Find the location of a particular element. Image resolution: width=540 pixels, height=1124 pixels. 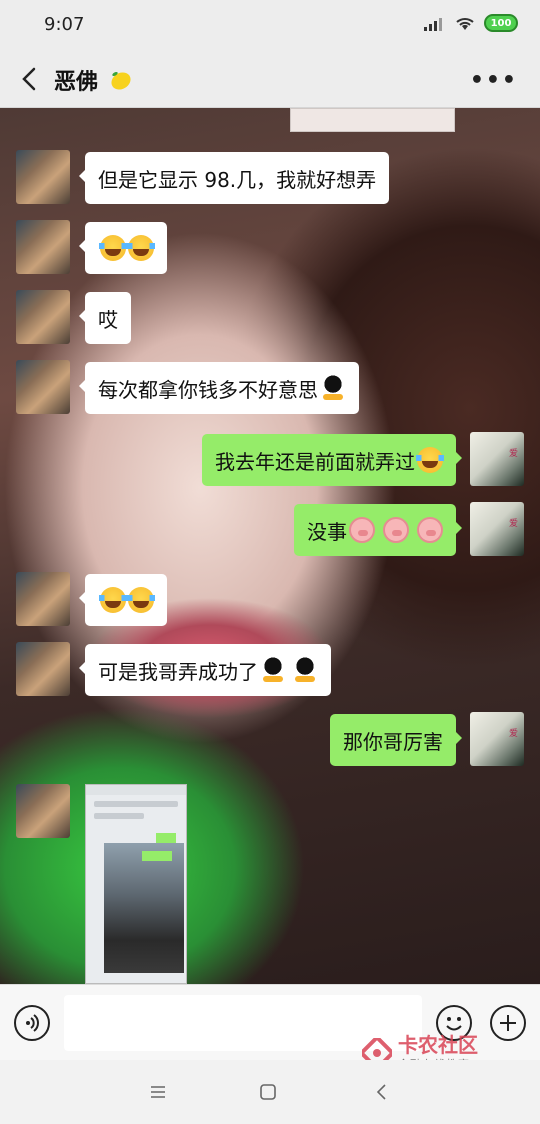

message-bubble: 那你哥厉害 is located at coordinates (396, 740).